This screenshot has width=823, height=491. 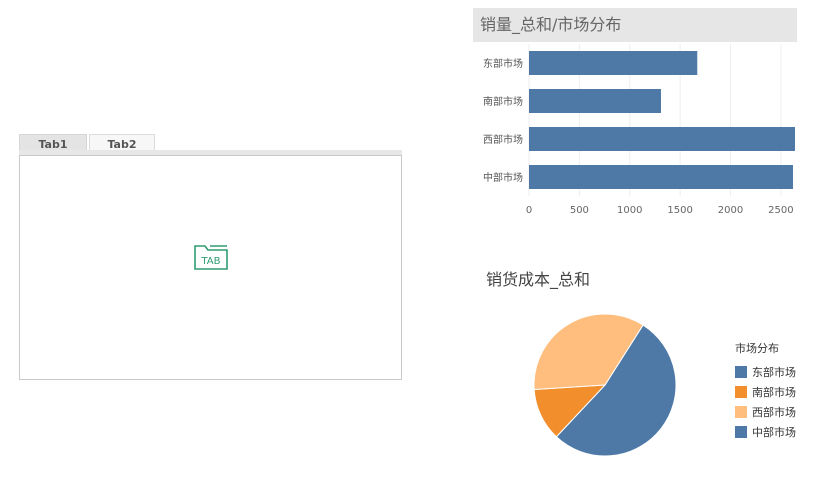 I want to click on category-label: 南部市场, so click(x=503, y=101).